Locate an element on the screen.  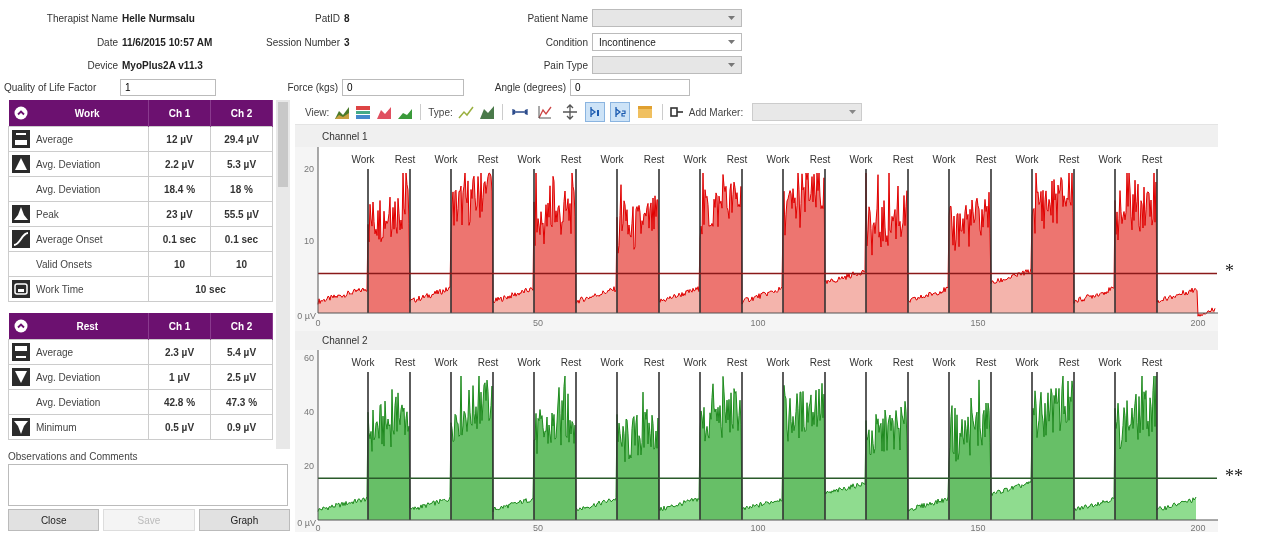
caret-icon is located at coordinates (731, 42).